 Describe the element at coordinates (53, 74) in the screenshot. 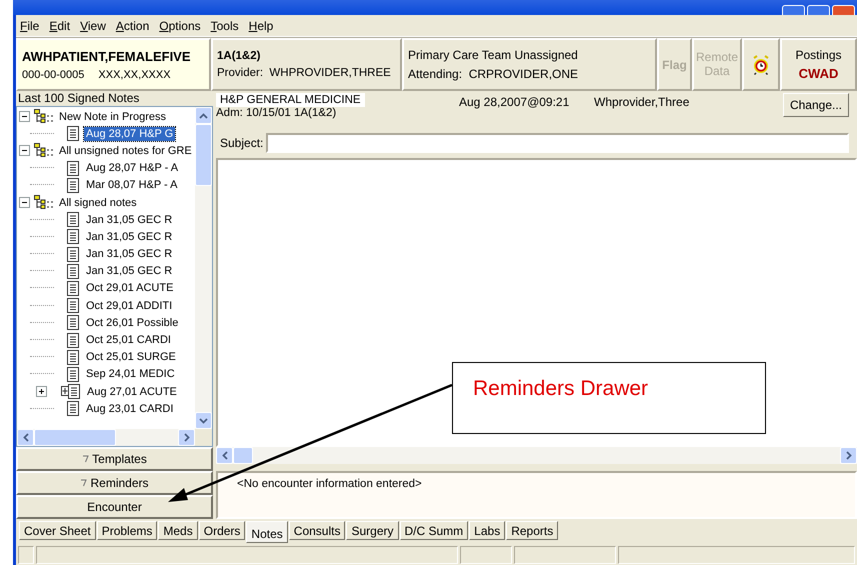

I see `patient-ssn: 000-00-0005` at that location.